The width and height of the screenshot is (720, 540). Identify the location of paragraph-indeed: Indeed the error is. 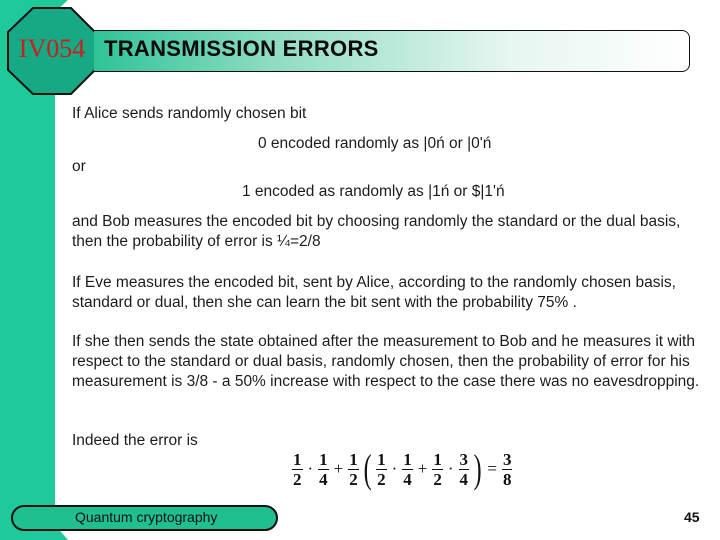
(135, 440).